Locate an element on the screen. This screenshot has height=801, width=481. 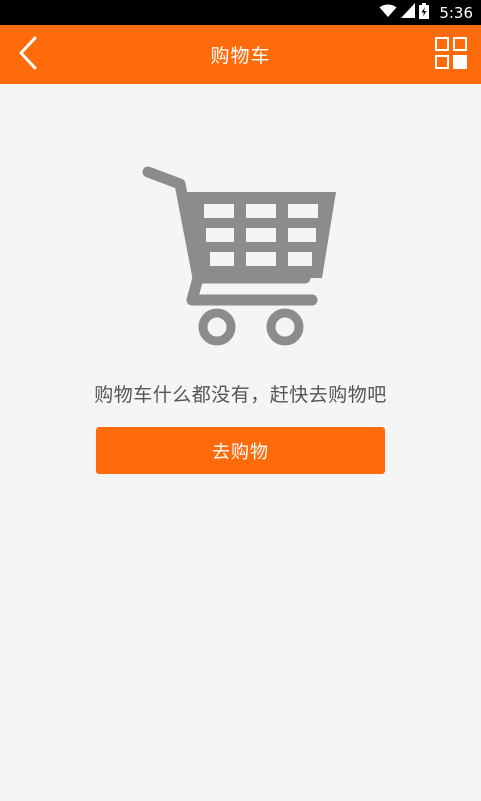
back-button is located at coordinates (28, 55).